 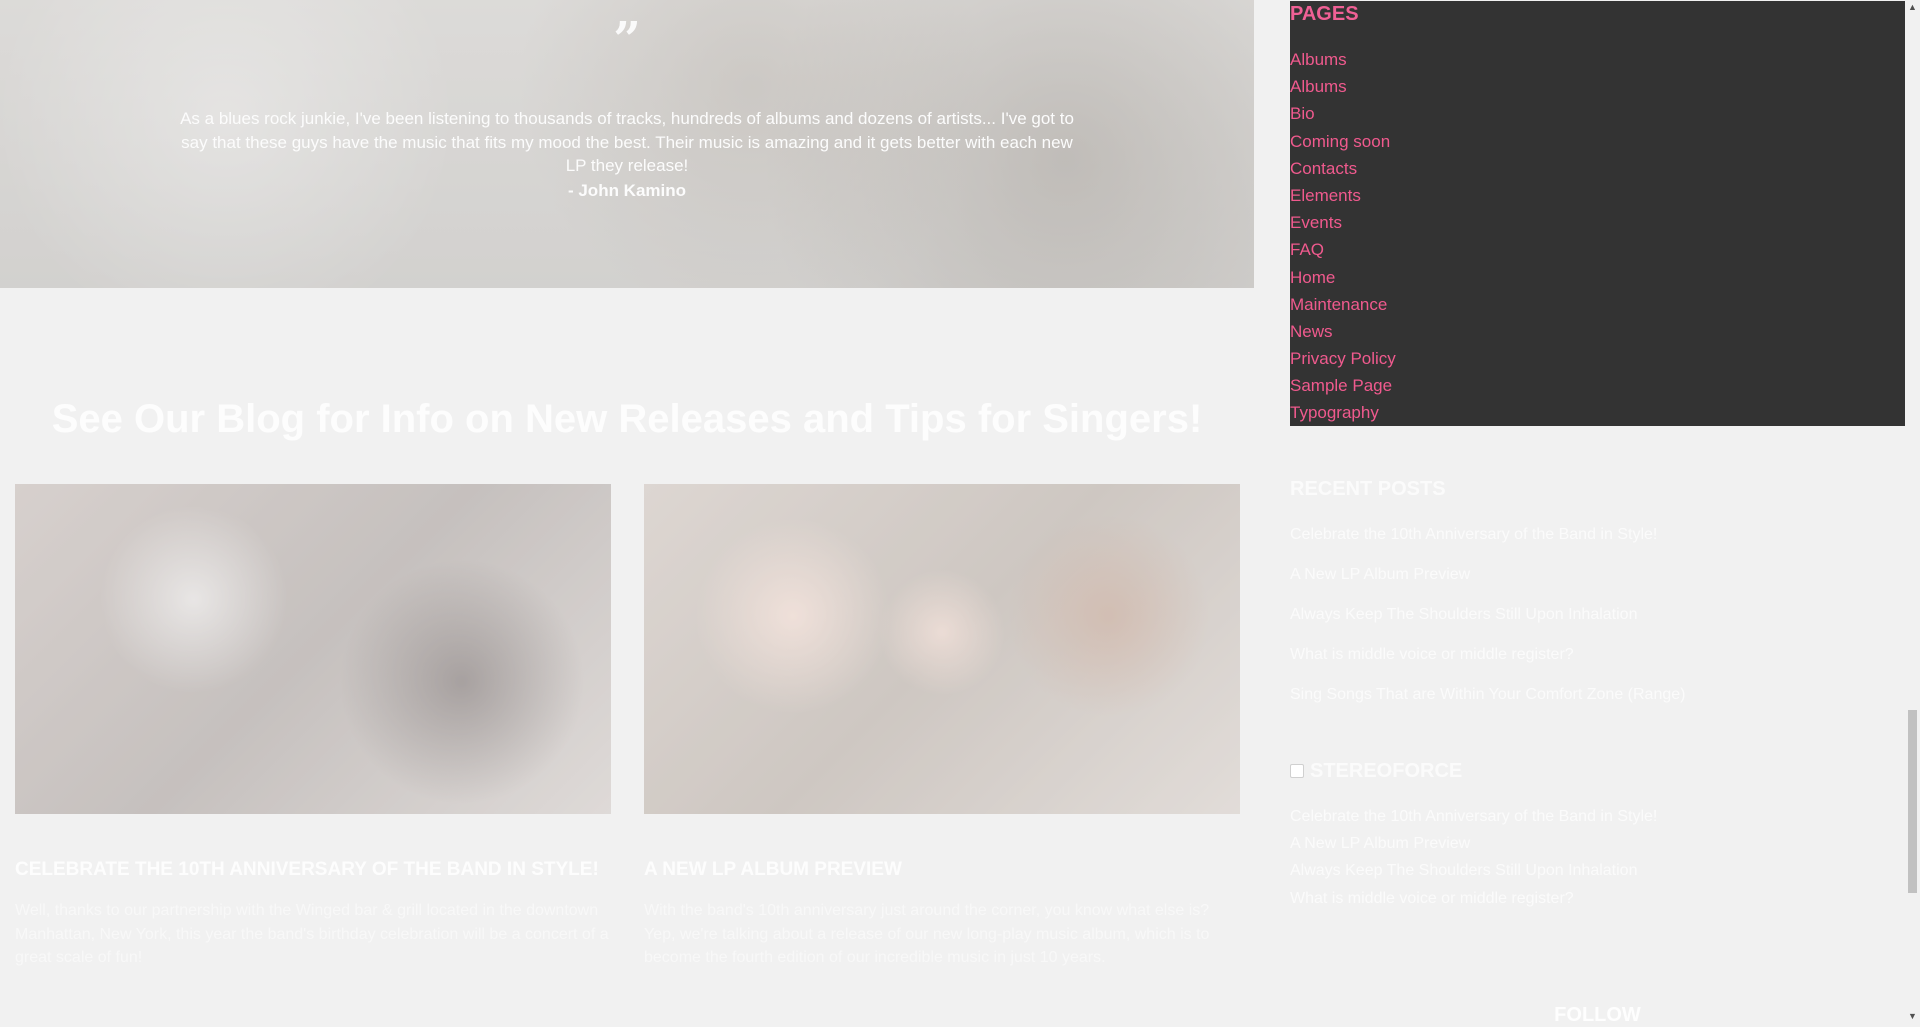 What do you see at coordinates (1343, 388) in the screenshot?
I see `pages-link: Sample Page` at bounding box center [1343, 388].